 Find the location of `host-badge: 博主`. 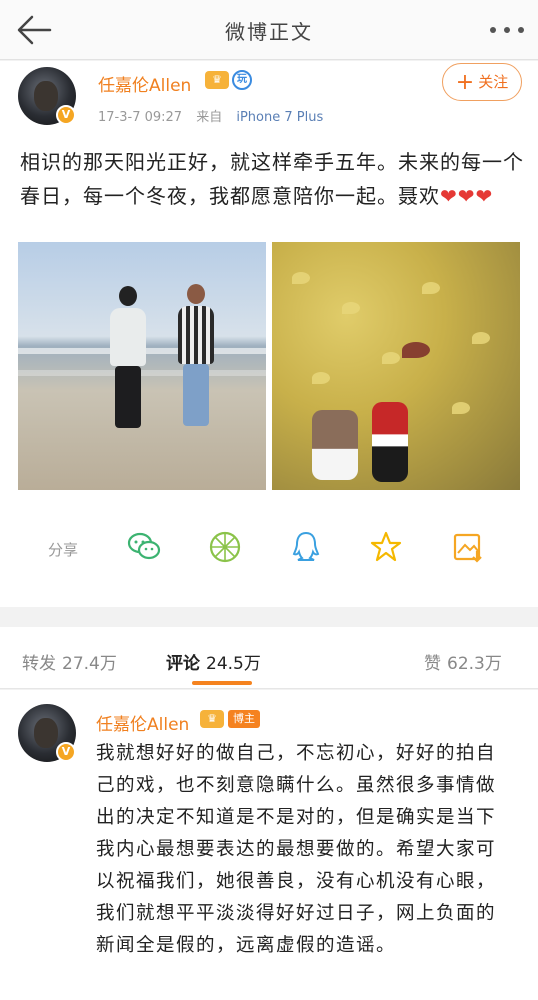

host-badge: 博主 is located at coordinates (244, 719).